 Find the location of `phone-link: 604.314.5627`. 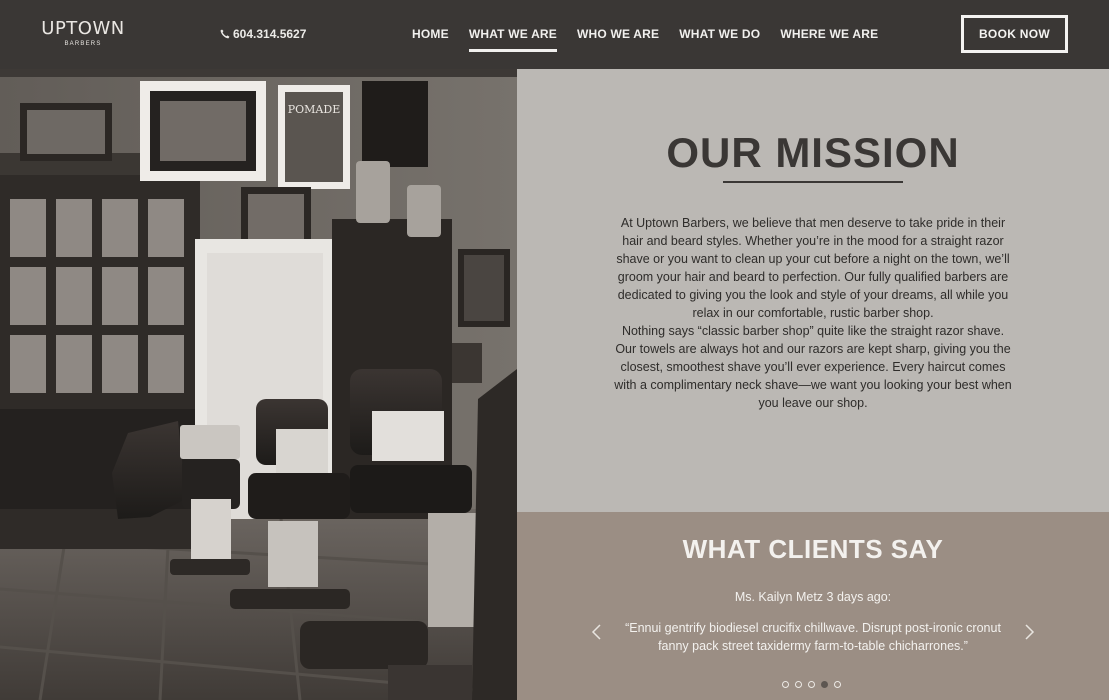

phone-link: 604.314.5627 is located at coordinates (263, 34).